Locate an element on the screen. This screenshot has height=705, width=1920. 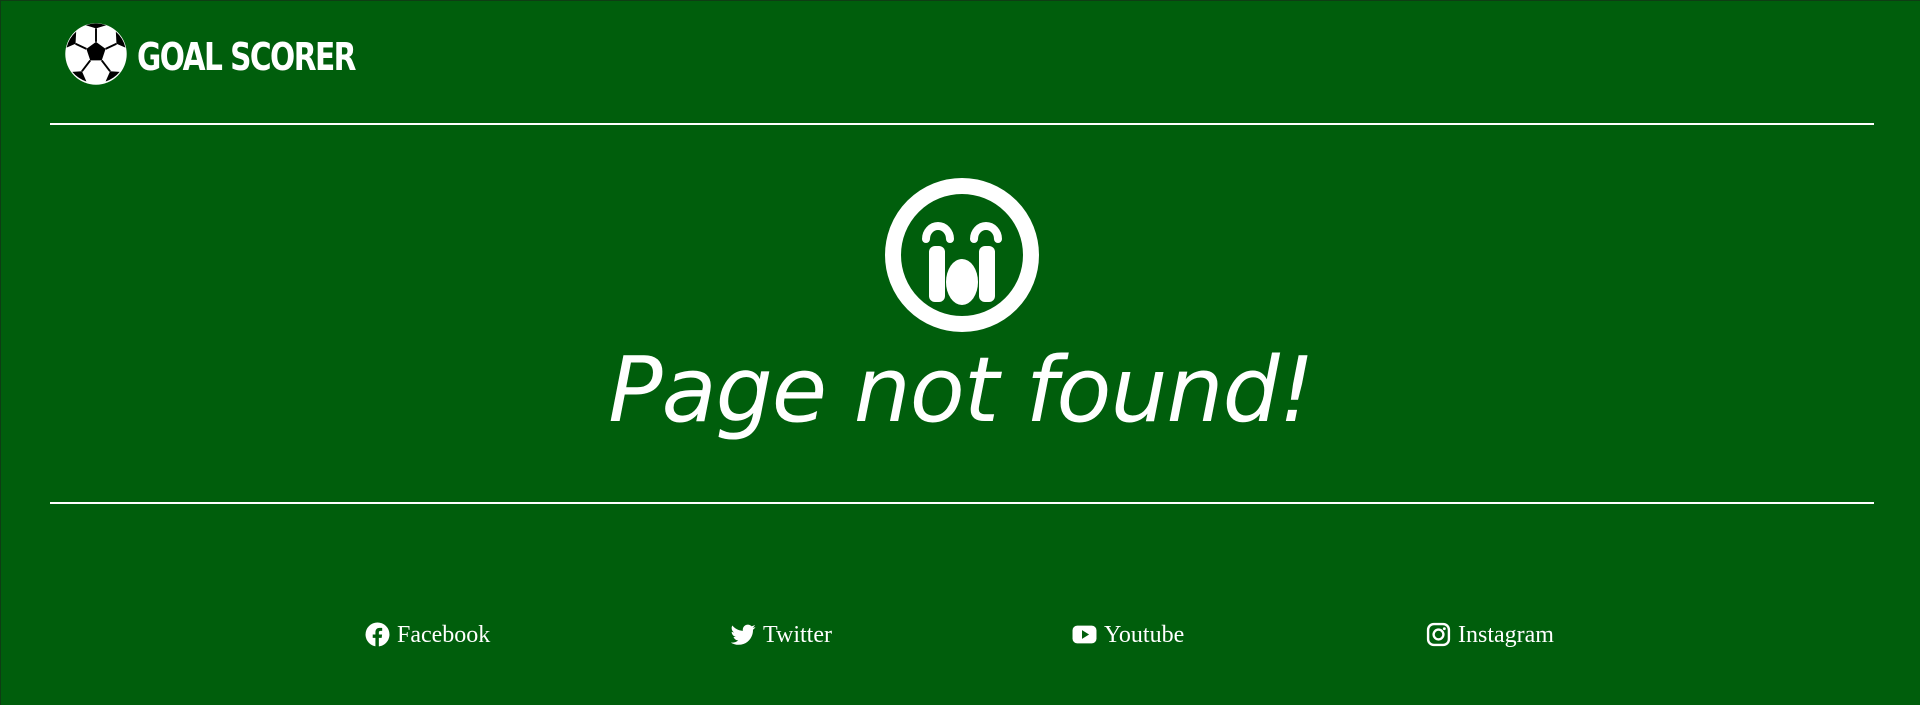
home-link: GOAL SCORER is located at coordinates (240, 54).